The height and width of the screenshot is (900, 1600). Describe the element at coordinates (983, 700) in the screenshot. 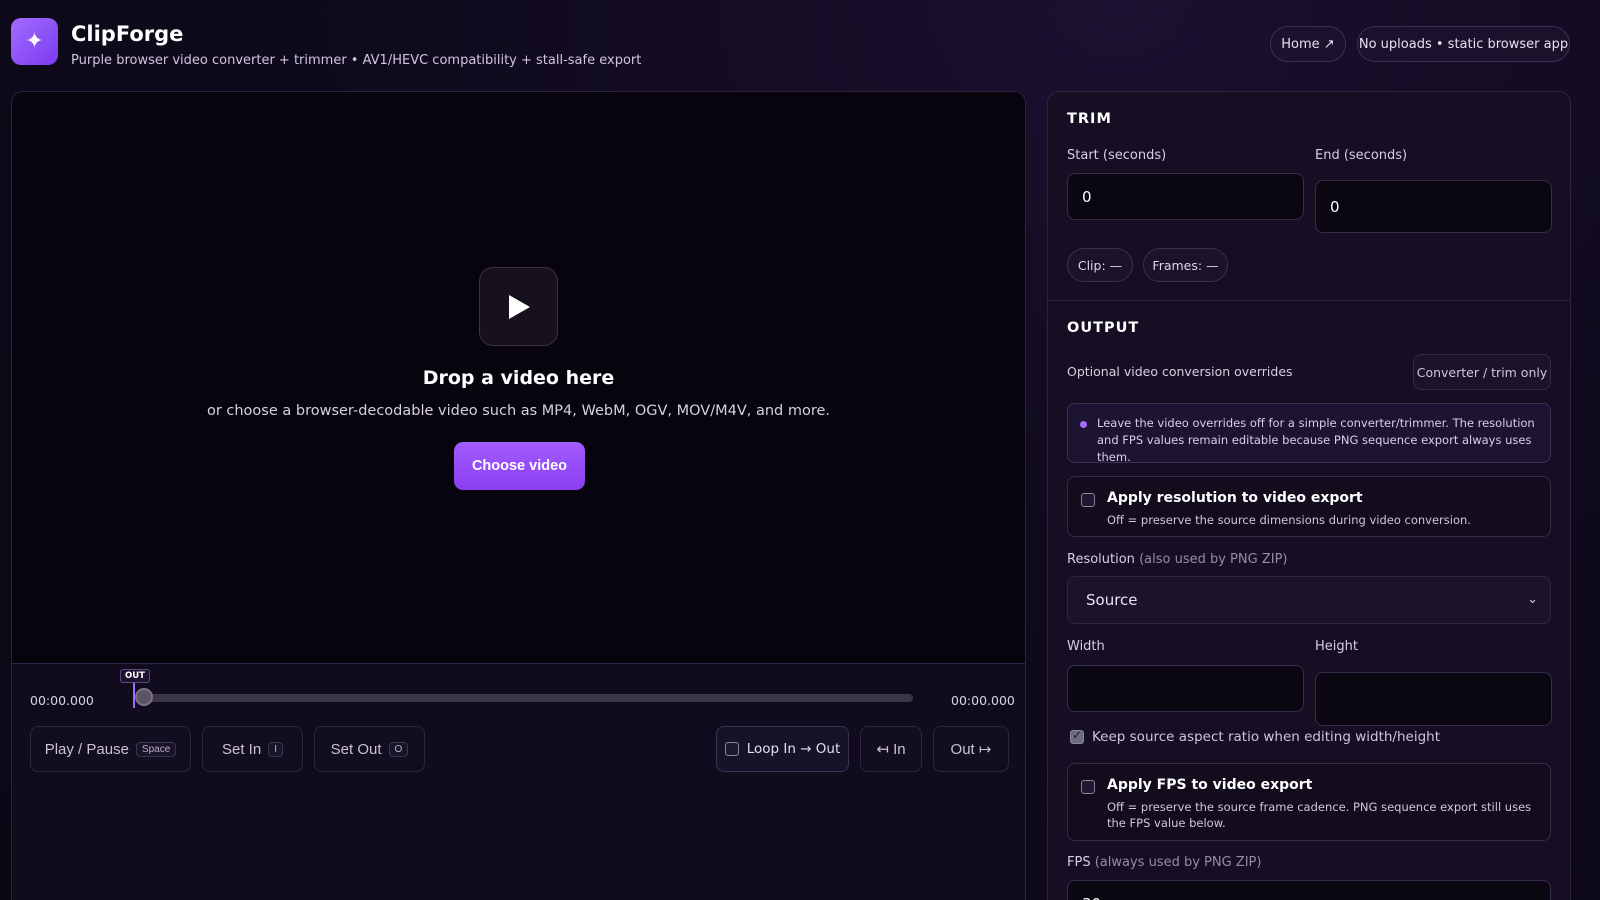

I see `duration-time: 00:00.000` at that location.